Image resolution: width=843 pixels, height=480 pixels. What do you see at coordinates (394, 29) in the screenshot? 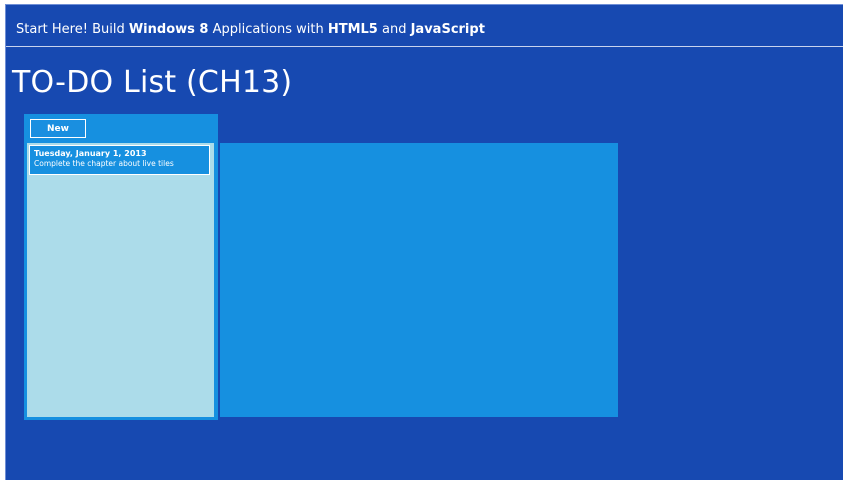
I see `banner-text-3: and` at bounding box center [394, 29].